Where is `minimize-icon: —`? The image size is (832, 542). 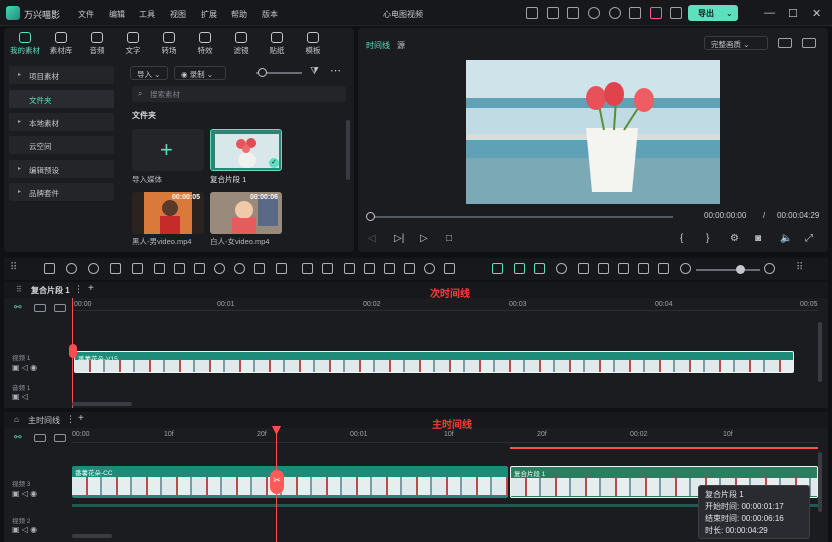 minimize-icon: — is located at coordinates (769, 13).